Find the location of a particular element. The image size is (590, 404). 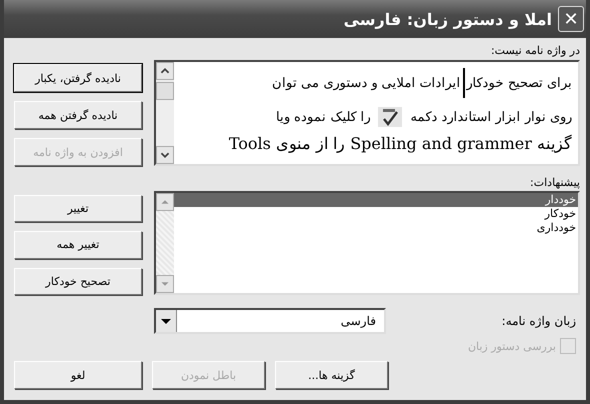

scroll-bar is located at coordinates (165, 113).